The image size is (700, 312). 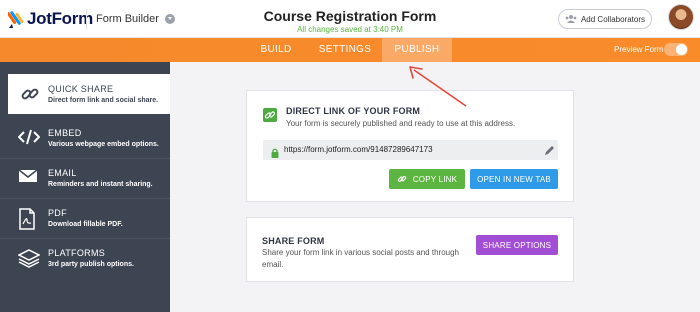 What do you see at coordinates (85, 218) in the screenshot?
I see `sidebar-item-pdf: PDF Download fillable PDF.` at bounding box center [85, 218].